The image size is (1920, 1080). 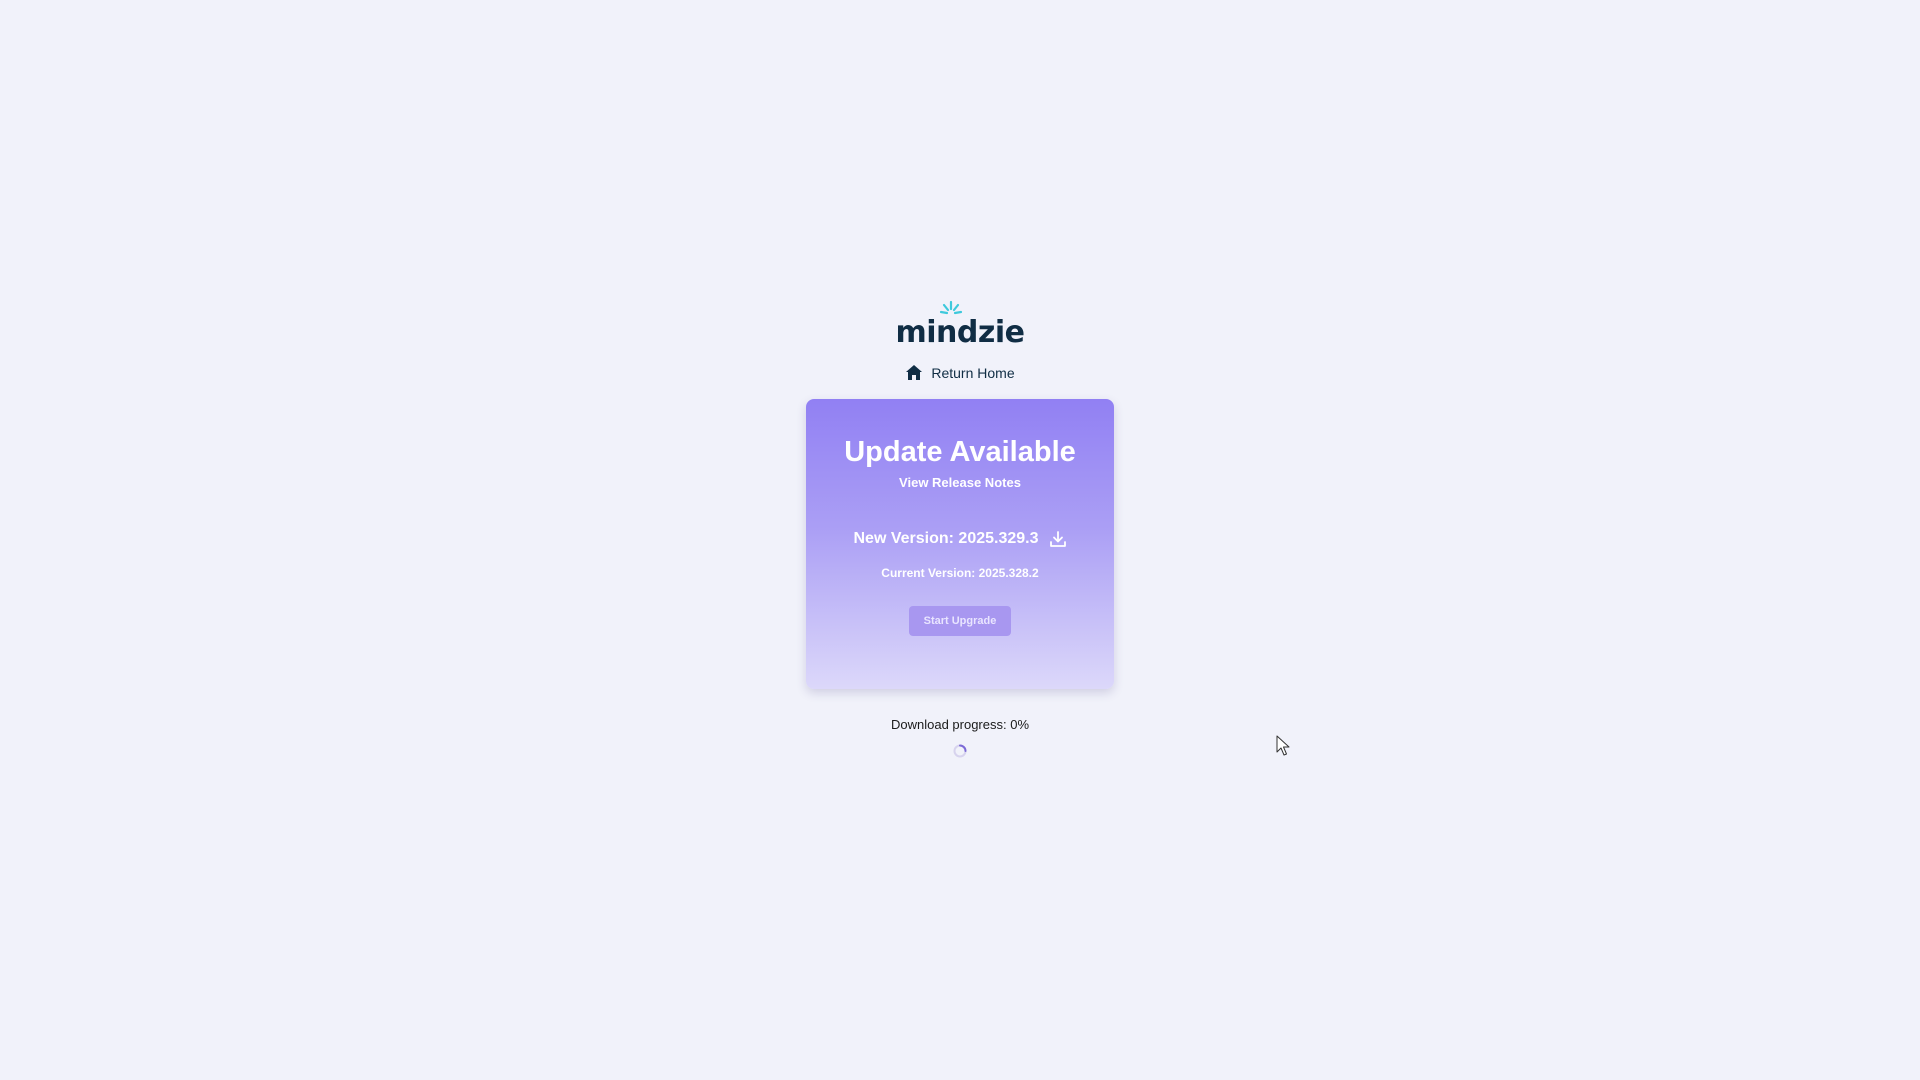 I want to click on new-version-row: New Version: 2025.329.3, so click(x=960, y=539).